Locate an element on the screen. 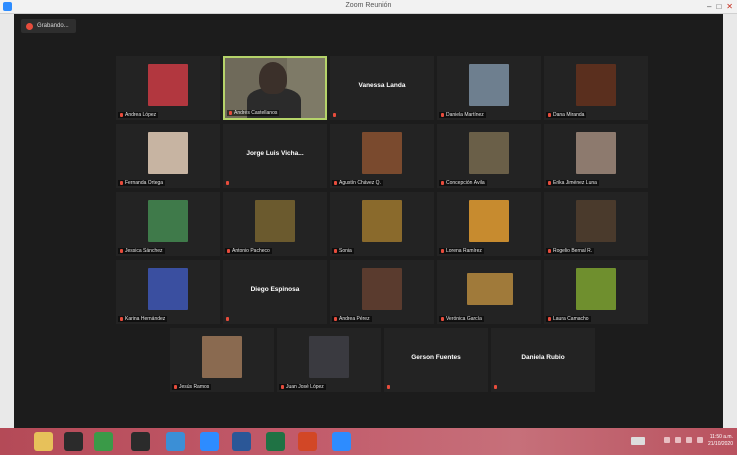 The height and width of the screenshot is (455, 737). participant-name-label: Verónica García is located at coordinates (461, 319).